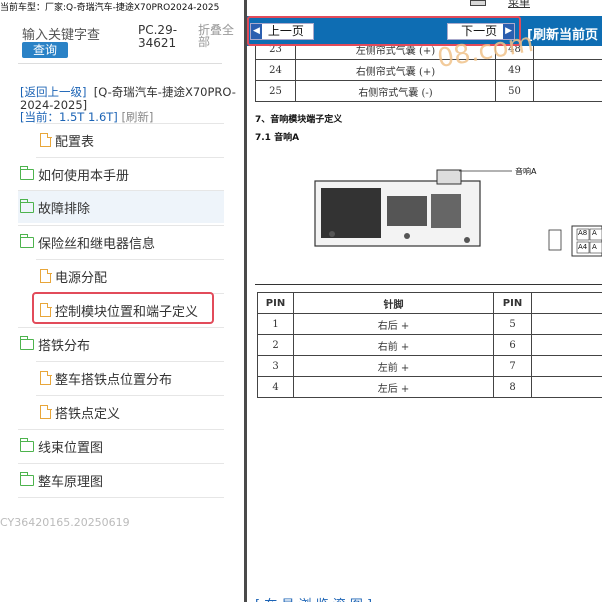 This screenshot has height=602, width=602. I want to click on sidebar-item-how-to-use: 如何使用本手册, so click(121, 174).